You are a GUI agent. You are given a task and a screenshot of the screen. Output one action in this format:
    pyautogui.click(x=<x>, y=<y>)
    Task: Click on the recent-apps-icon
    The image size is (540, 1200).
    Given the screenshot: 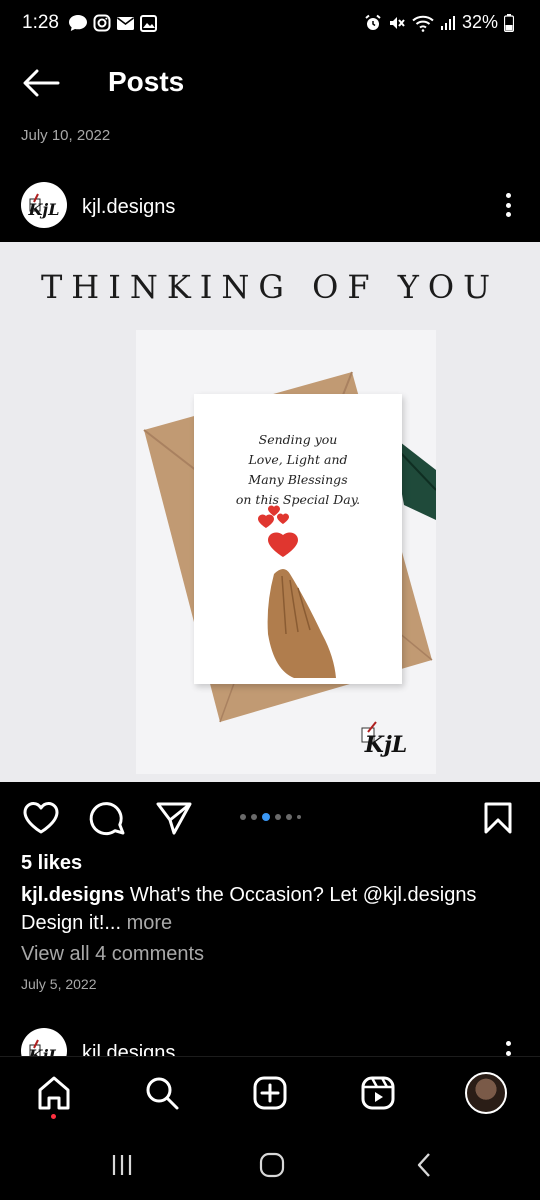 What is the action you would take?
    pyautogui.click(x=122, y=1165)
    